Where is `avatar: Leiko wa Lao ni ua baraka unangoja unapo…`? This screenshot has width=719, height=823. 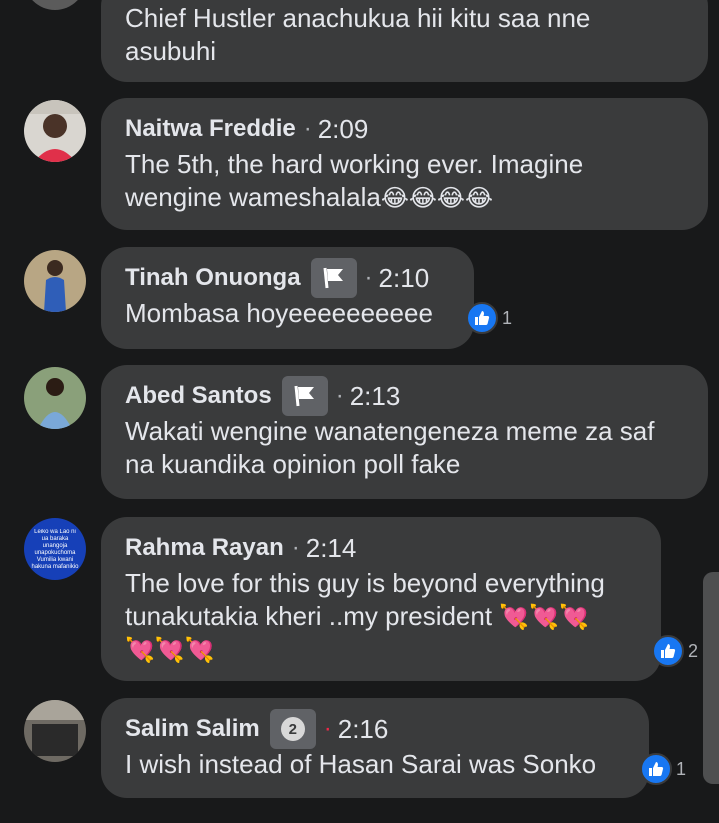
avatar: Leiko wa Lao ni ua baraka unangoja unapo… is located at coordinates (55, 549).